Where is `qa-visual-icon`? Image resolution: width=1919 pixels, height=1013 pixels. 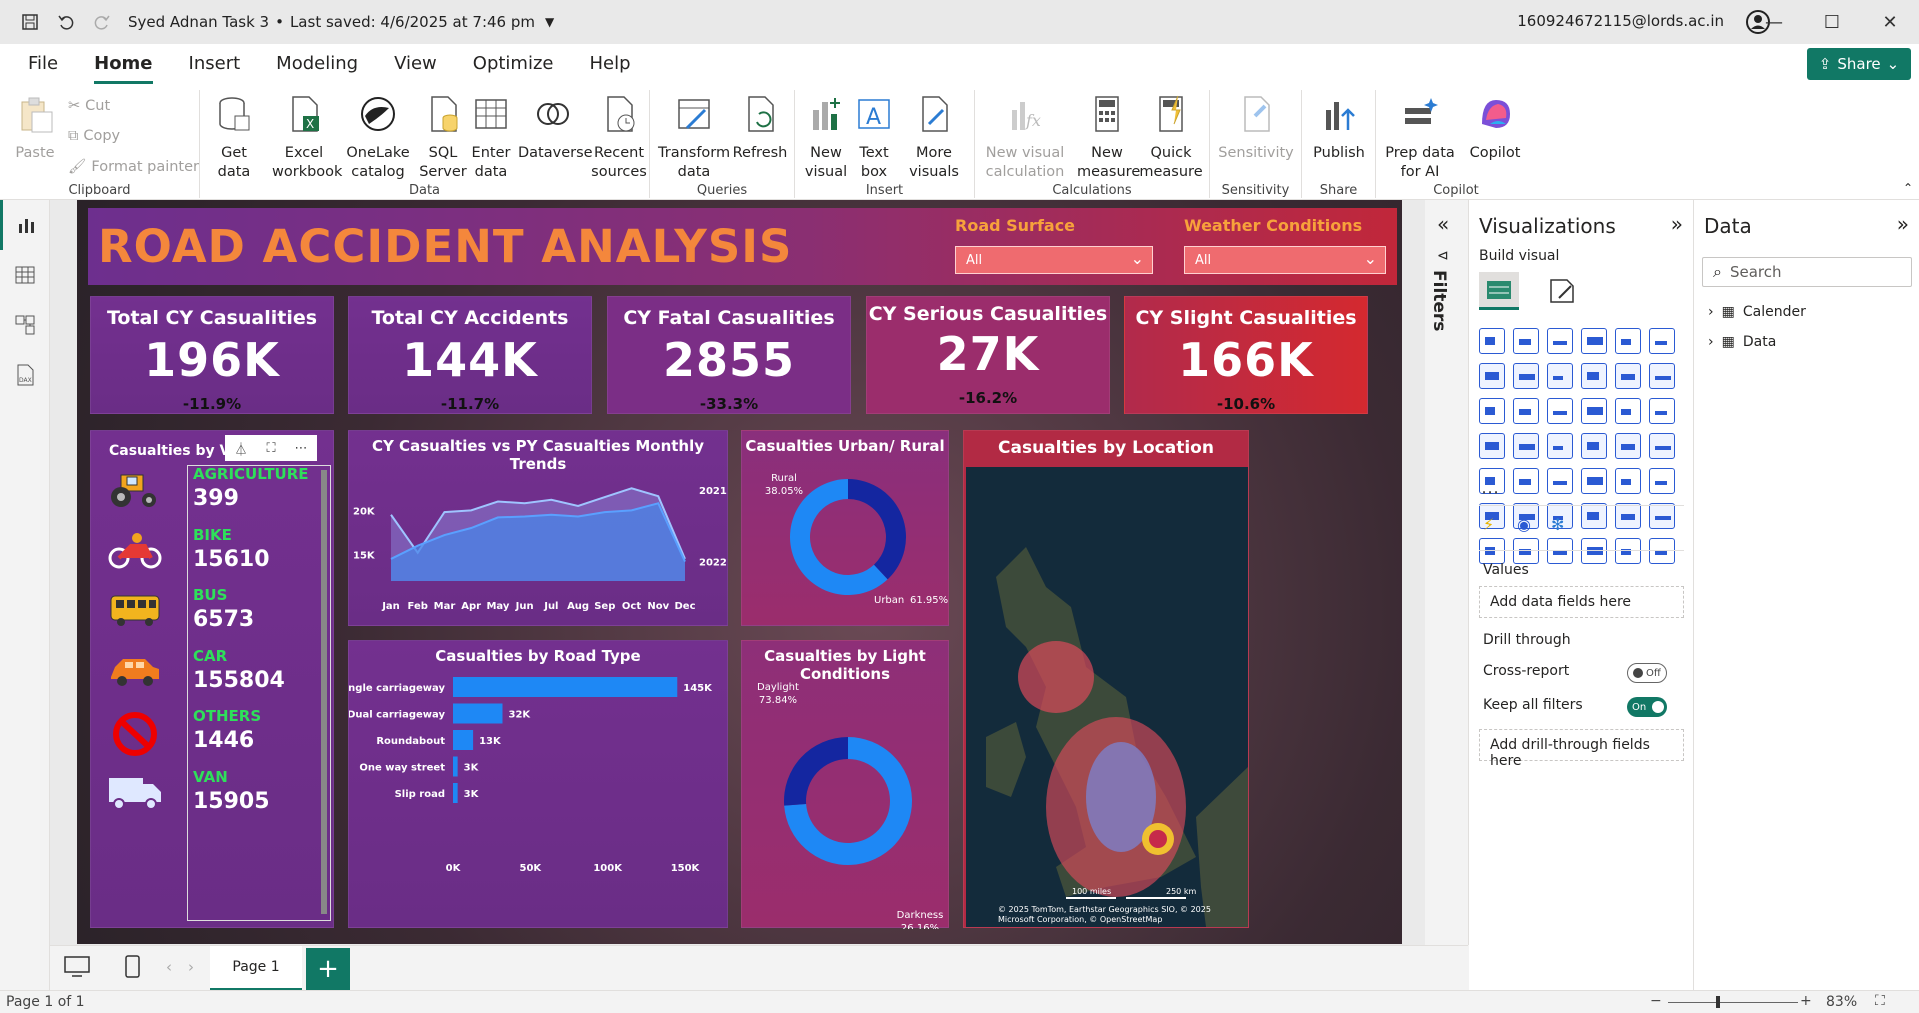
qa-visual-icon is located at coordinates (1594, 516).